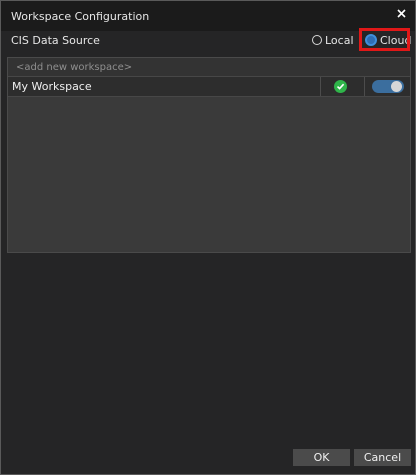 Image resolution: width=416 pixels, height=475 pixels. What do you see at coordinates (52, 86) in the screenshot?
I see `workspace-name: My Workspace` at bounding box center [52, 86].